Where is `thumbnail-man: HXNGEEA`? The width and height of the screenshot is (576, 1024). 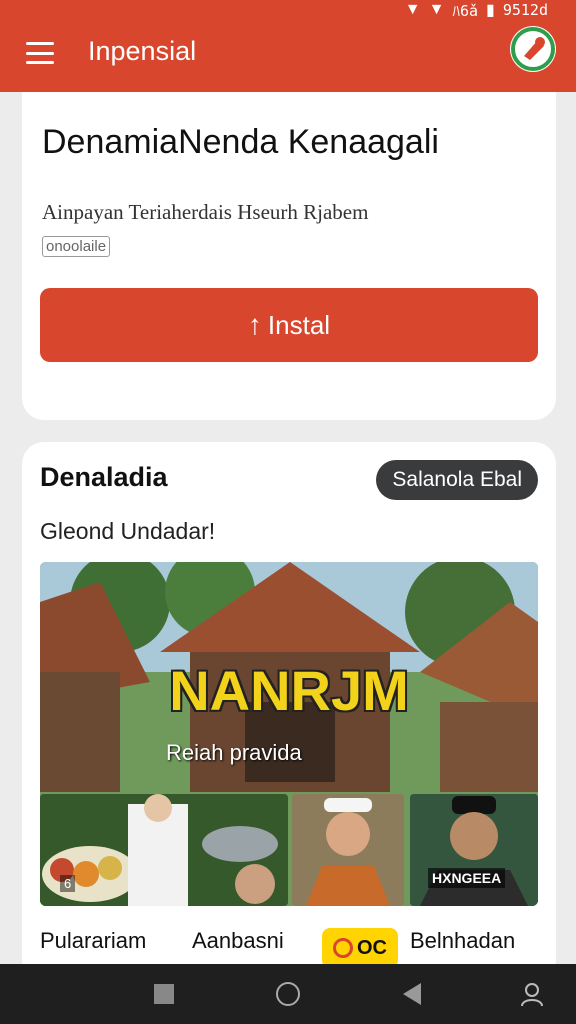 thumbnail-man: HXNGEEA is located at coordinates (474, 850).